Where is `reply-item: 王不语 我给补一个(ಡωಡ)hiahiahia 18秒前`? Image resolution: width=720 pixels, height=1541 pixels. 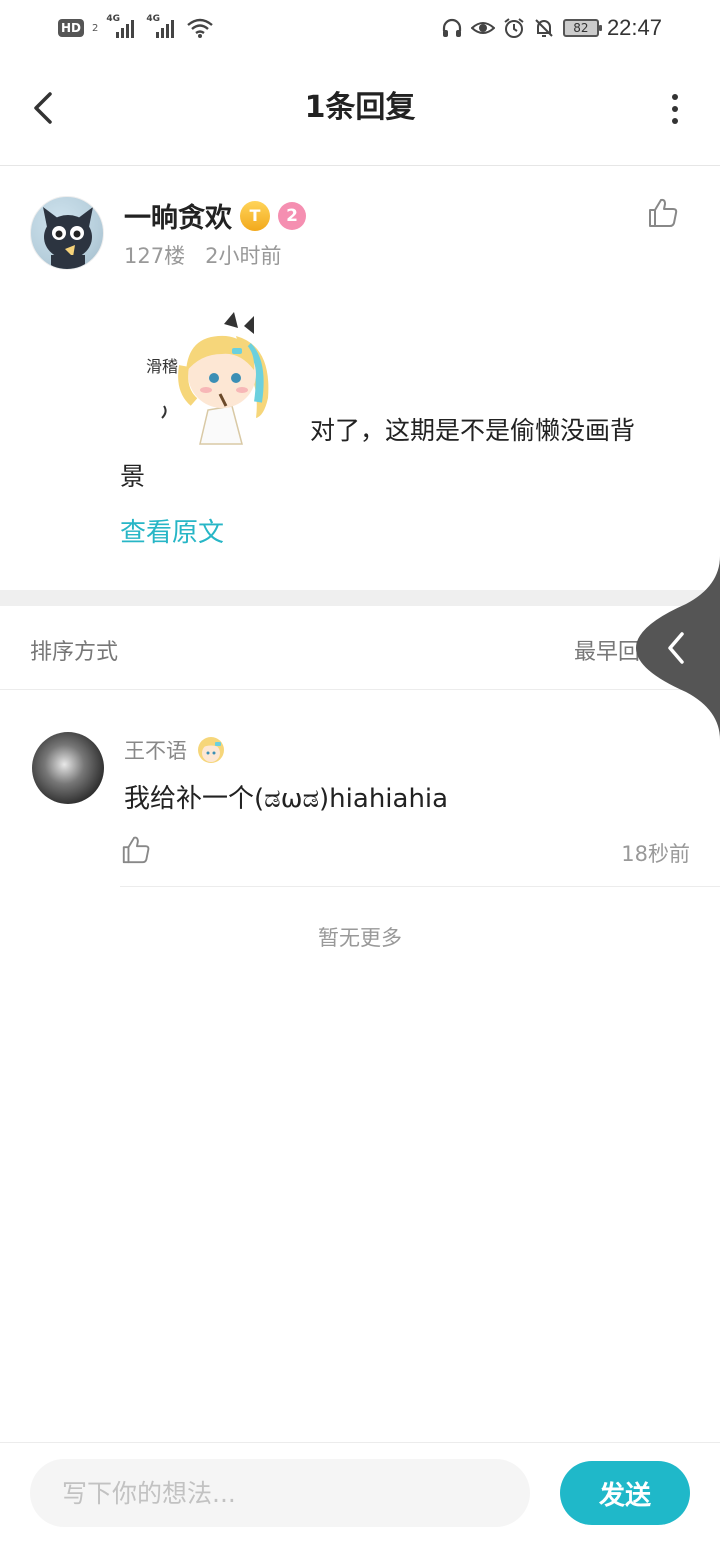
reply-item: 王不语 我给补一个(ಡωಡ)hiahiahia 18秒前 is located at coordinates (360, 790).